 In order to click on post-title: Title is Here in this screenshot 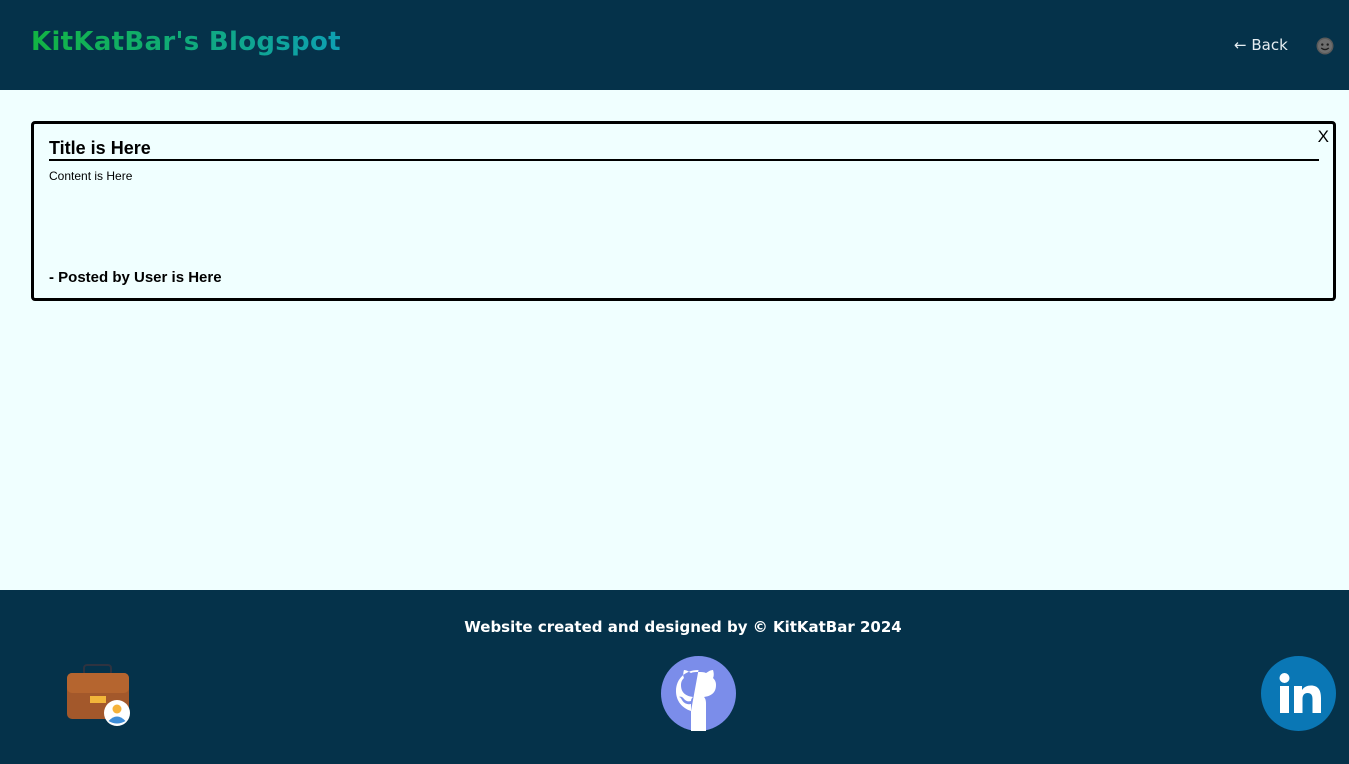, I will do `click(684, 149)`.